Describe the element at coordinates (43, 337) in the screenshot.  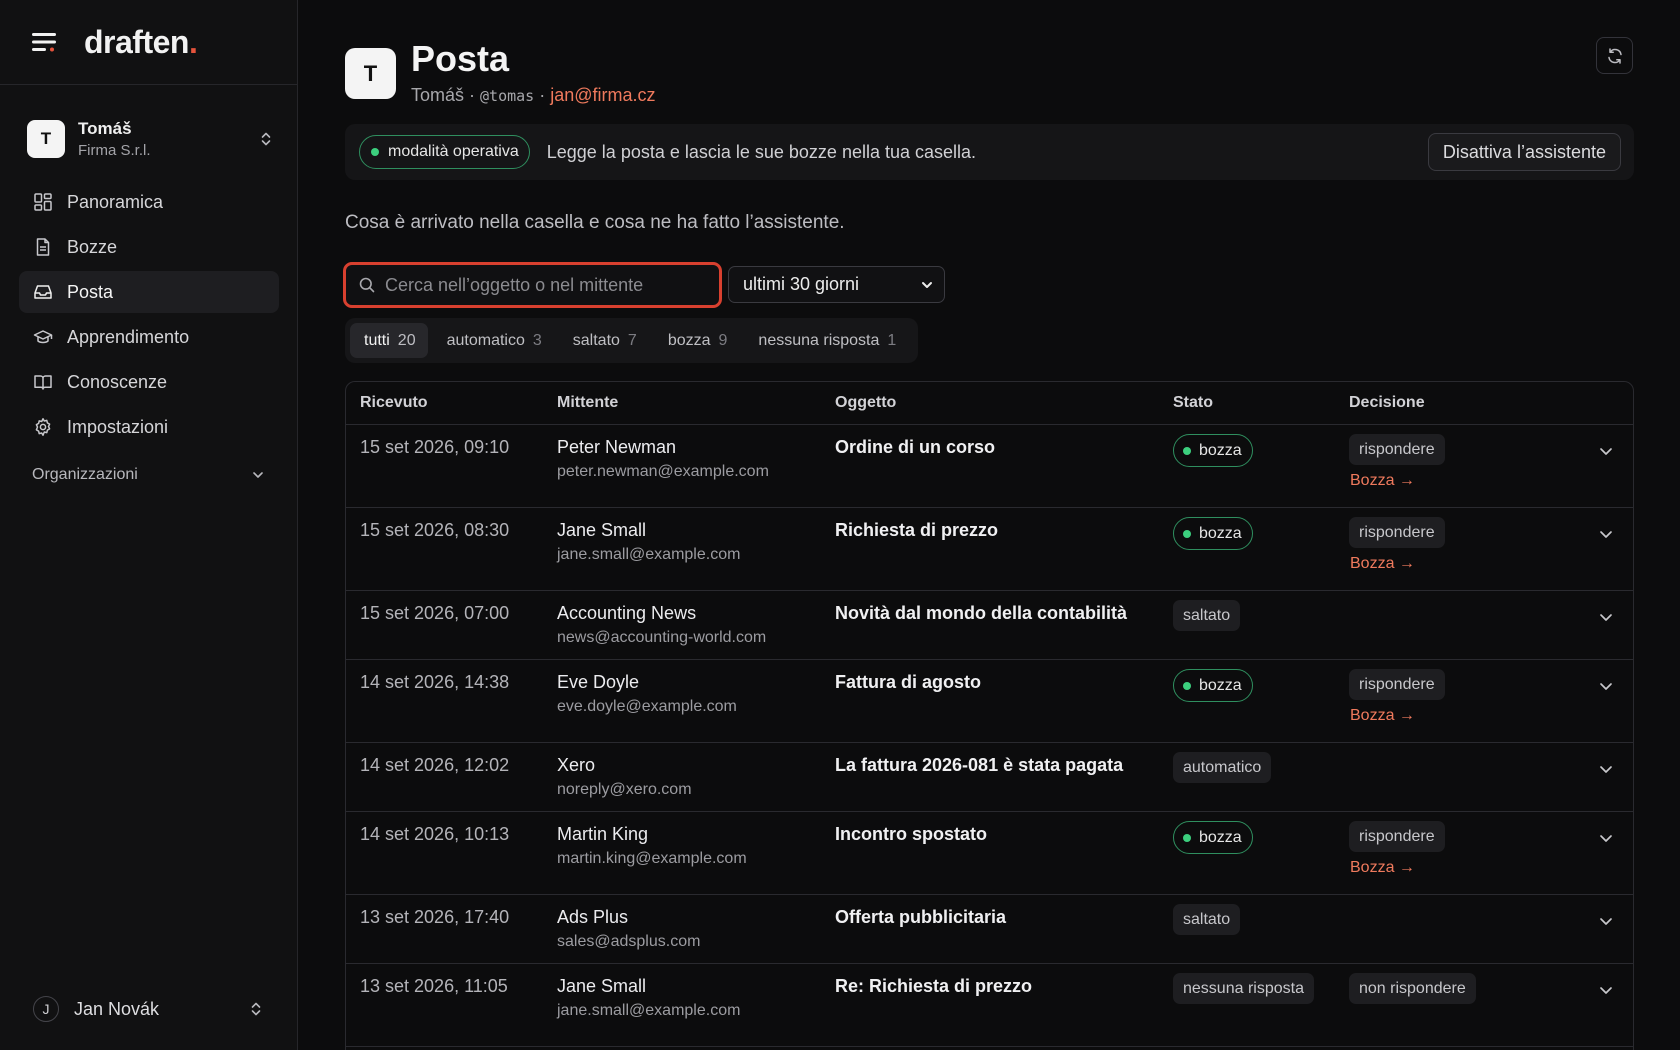
I see `graduation-cap-icon` at that location.